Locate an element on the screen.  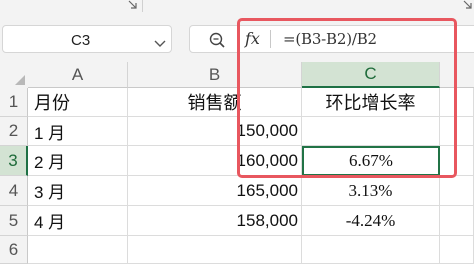
formula-separator is located at coordinates (270, 39).